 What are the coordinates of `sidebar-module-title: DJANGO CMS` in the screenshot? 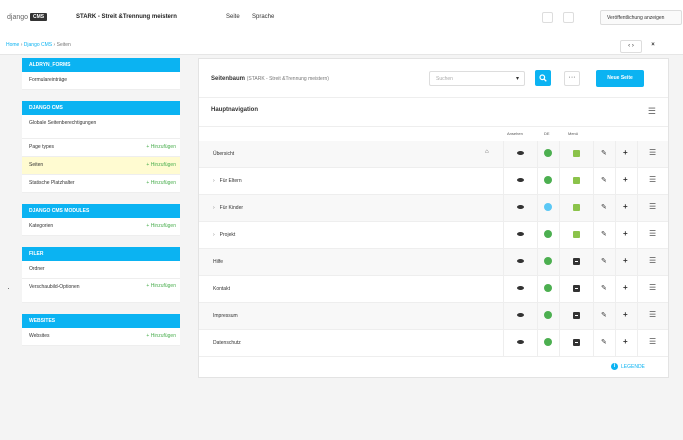 It's located at (101, 108).